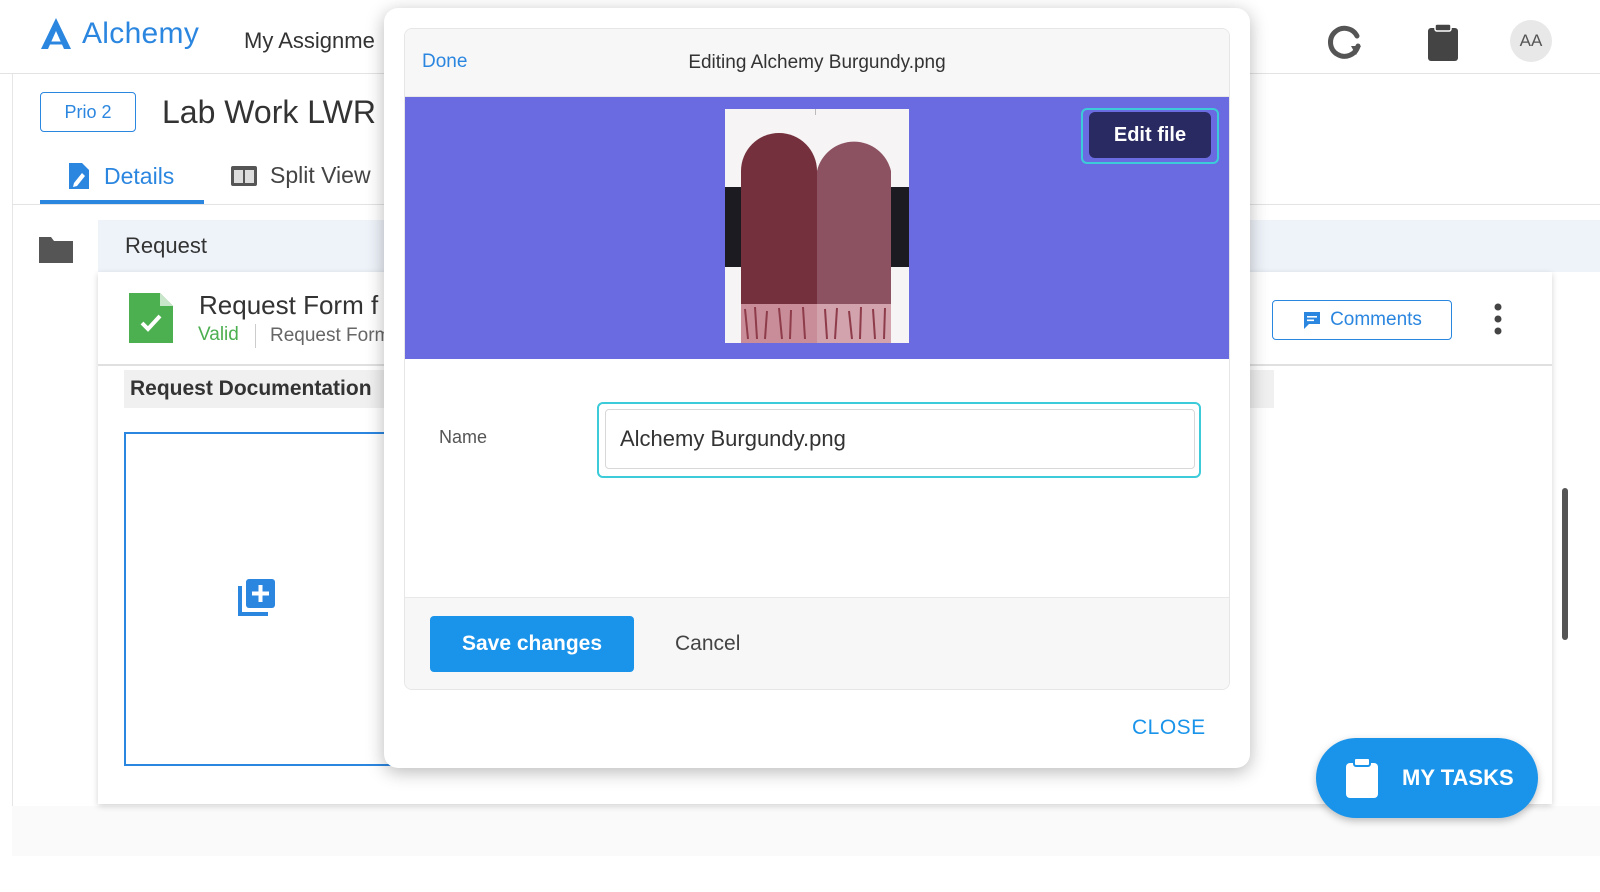 The height and width of the screenshot is (892, 1600). What do you see at coordinates (330, 335) in the screenshot?
I see `form-subtitle: Request Form` at bounding box center [330, 335].